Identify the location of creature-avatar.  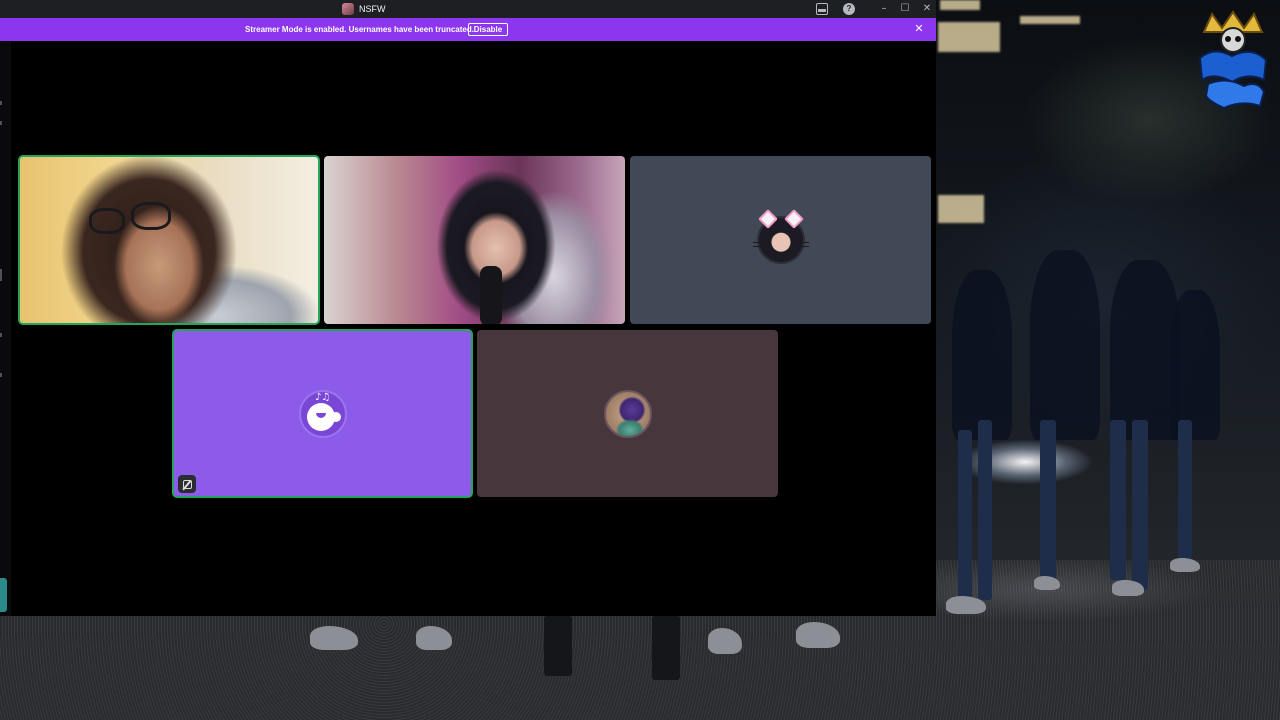
(628, 414).